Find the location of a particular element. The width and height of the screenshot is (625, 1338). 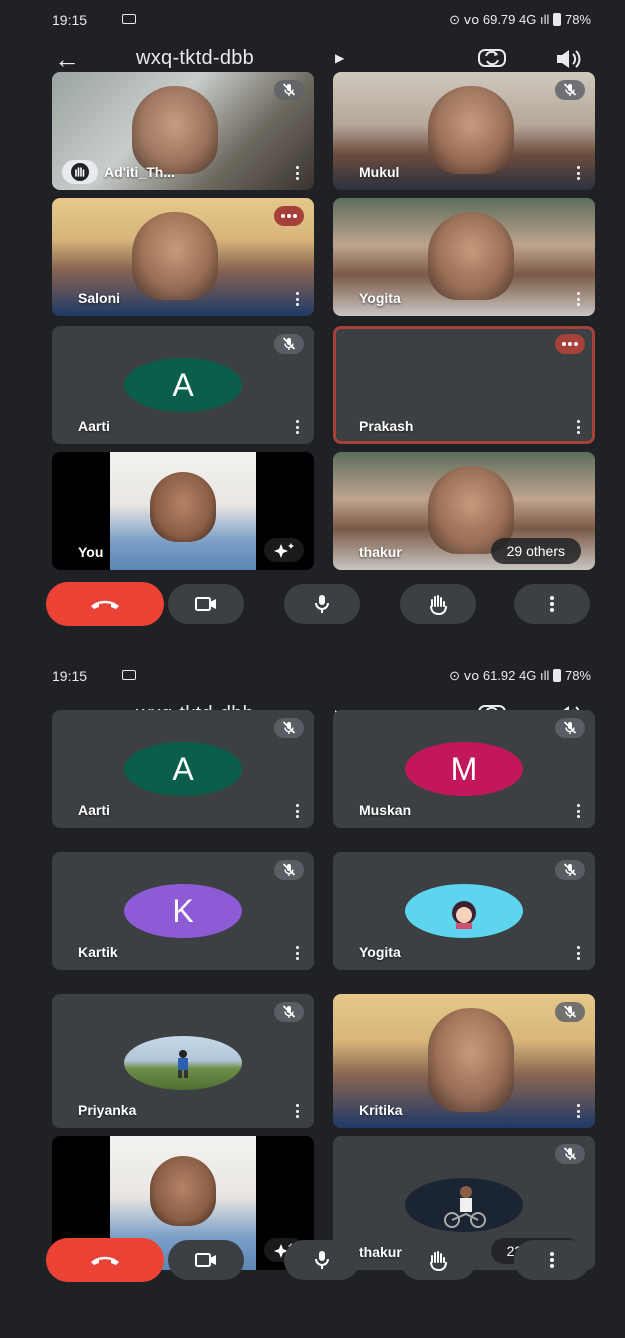

speaker-icon is located at coordinates (569, 59).